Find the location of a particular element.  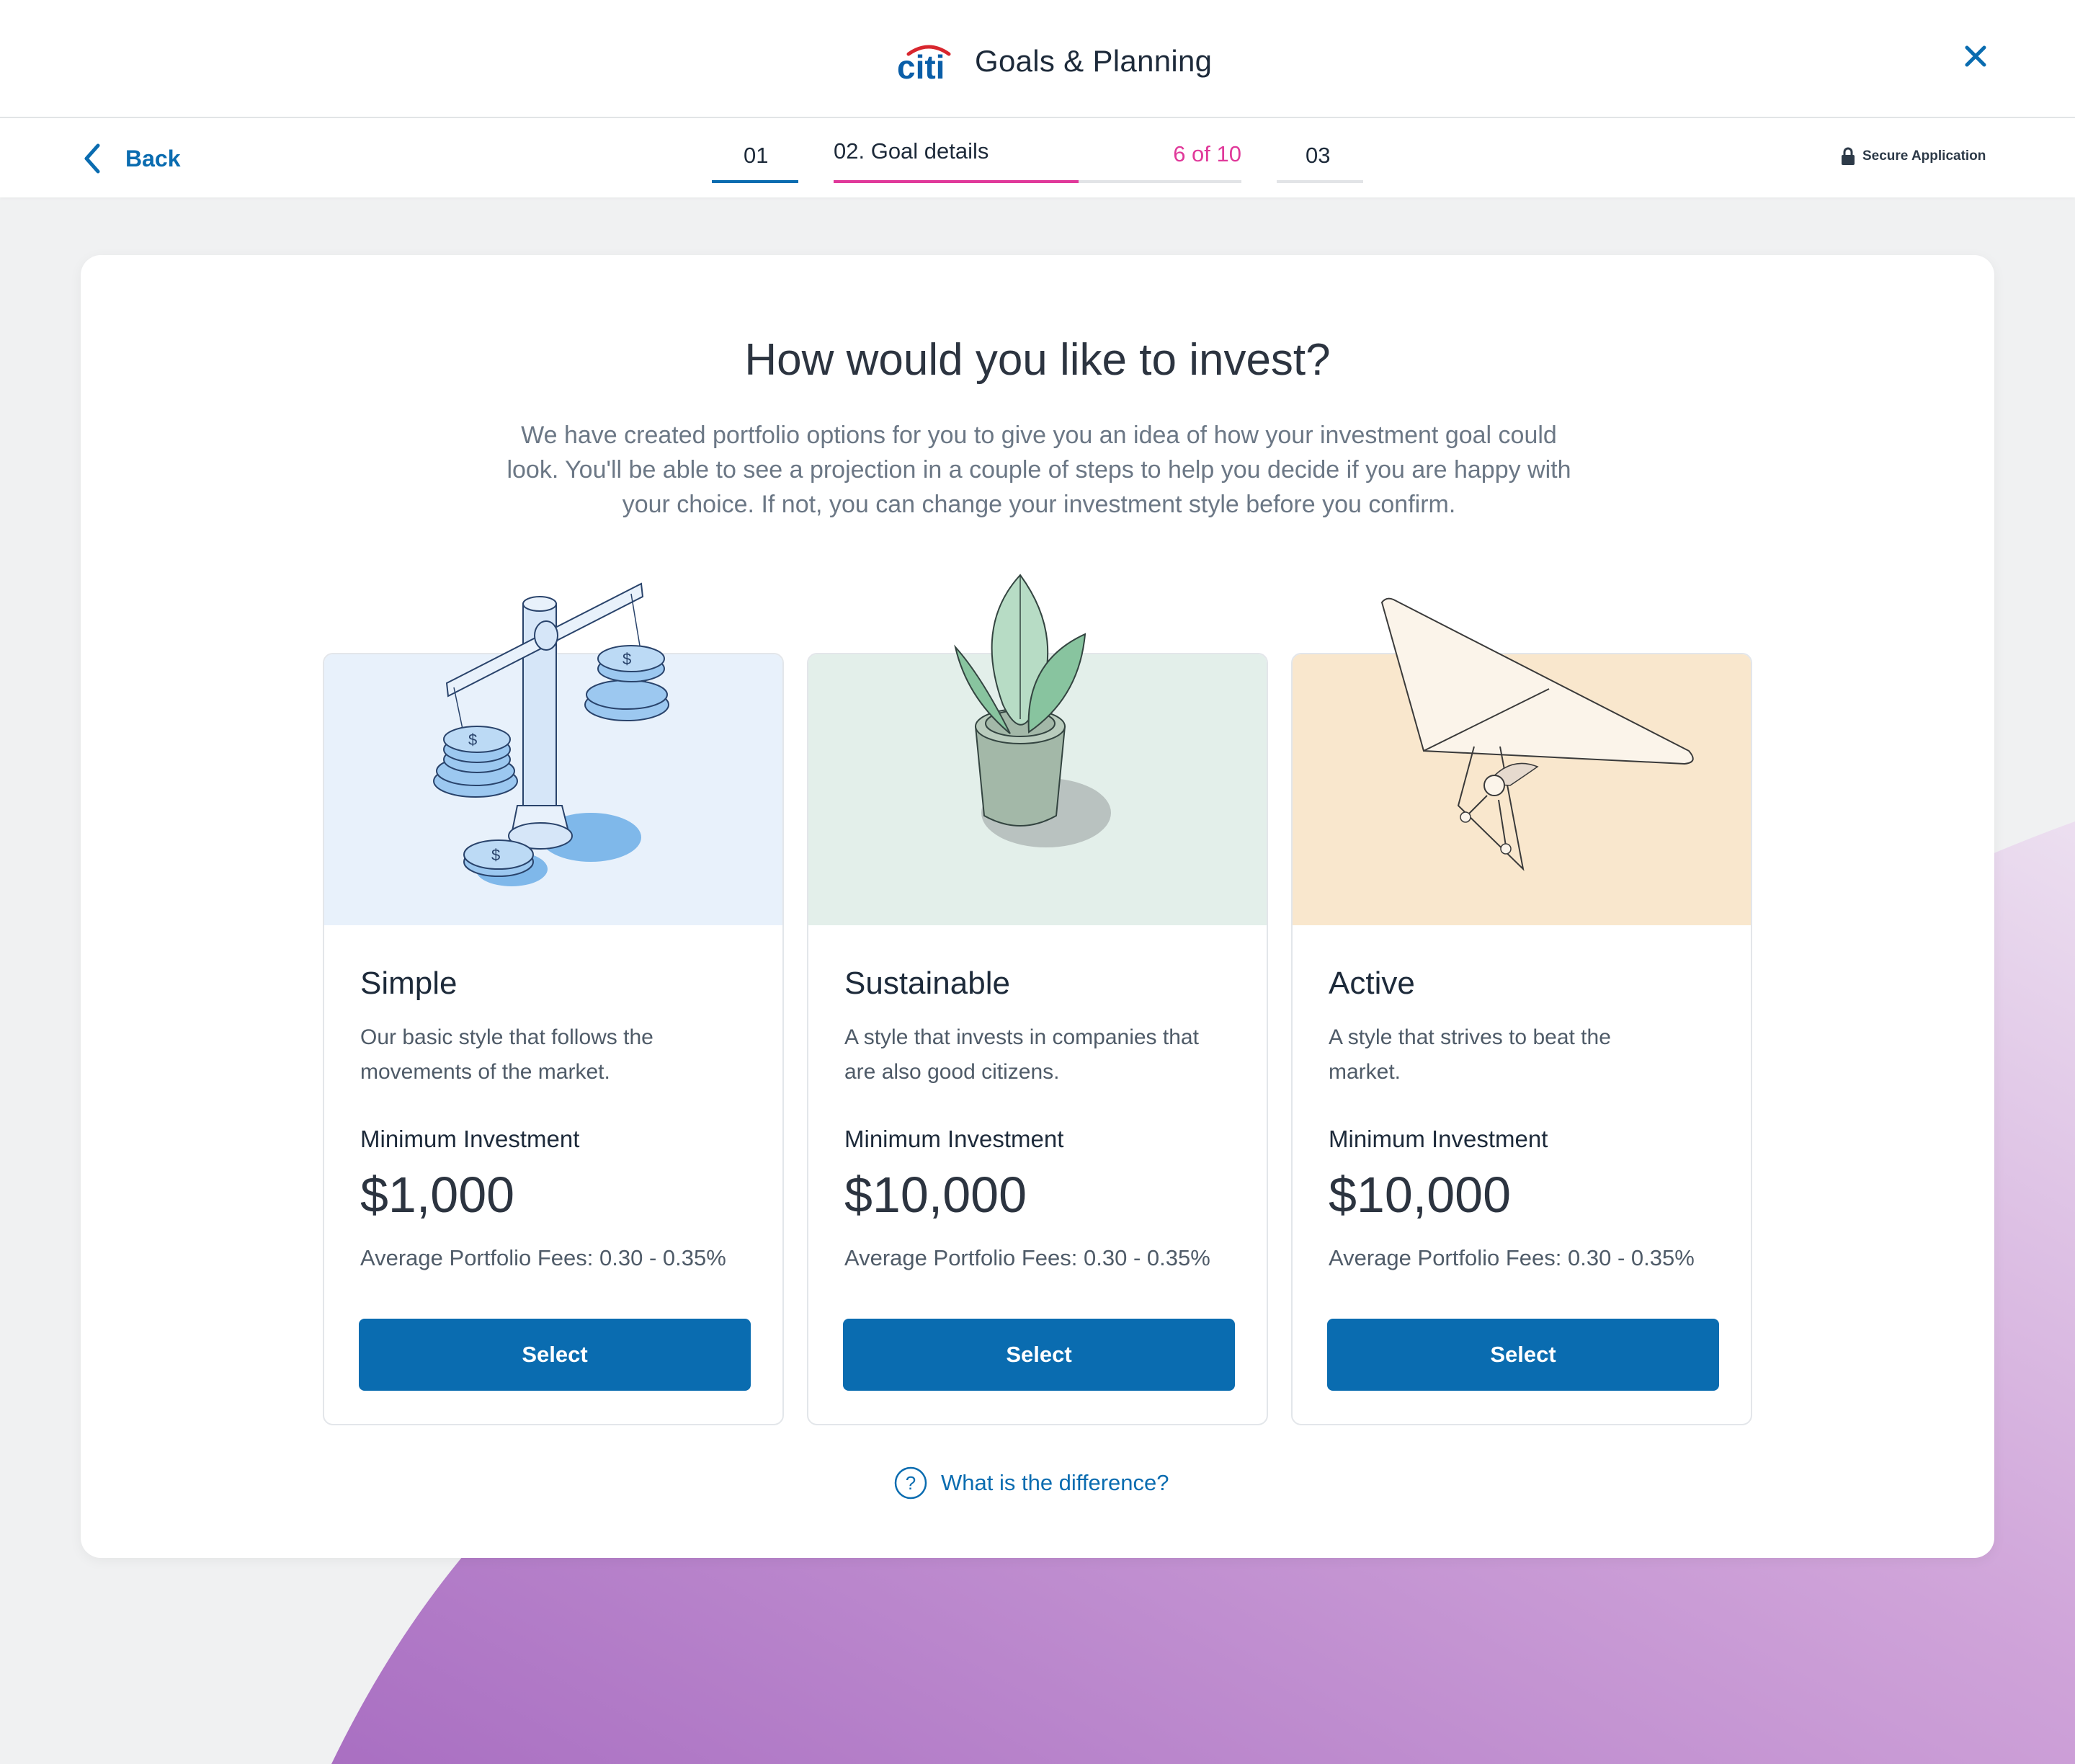

step-label: 03 is located at coordinates (1318, 155).